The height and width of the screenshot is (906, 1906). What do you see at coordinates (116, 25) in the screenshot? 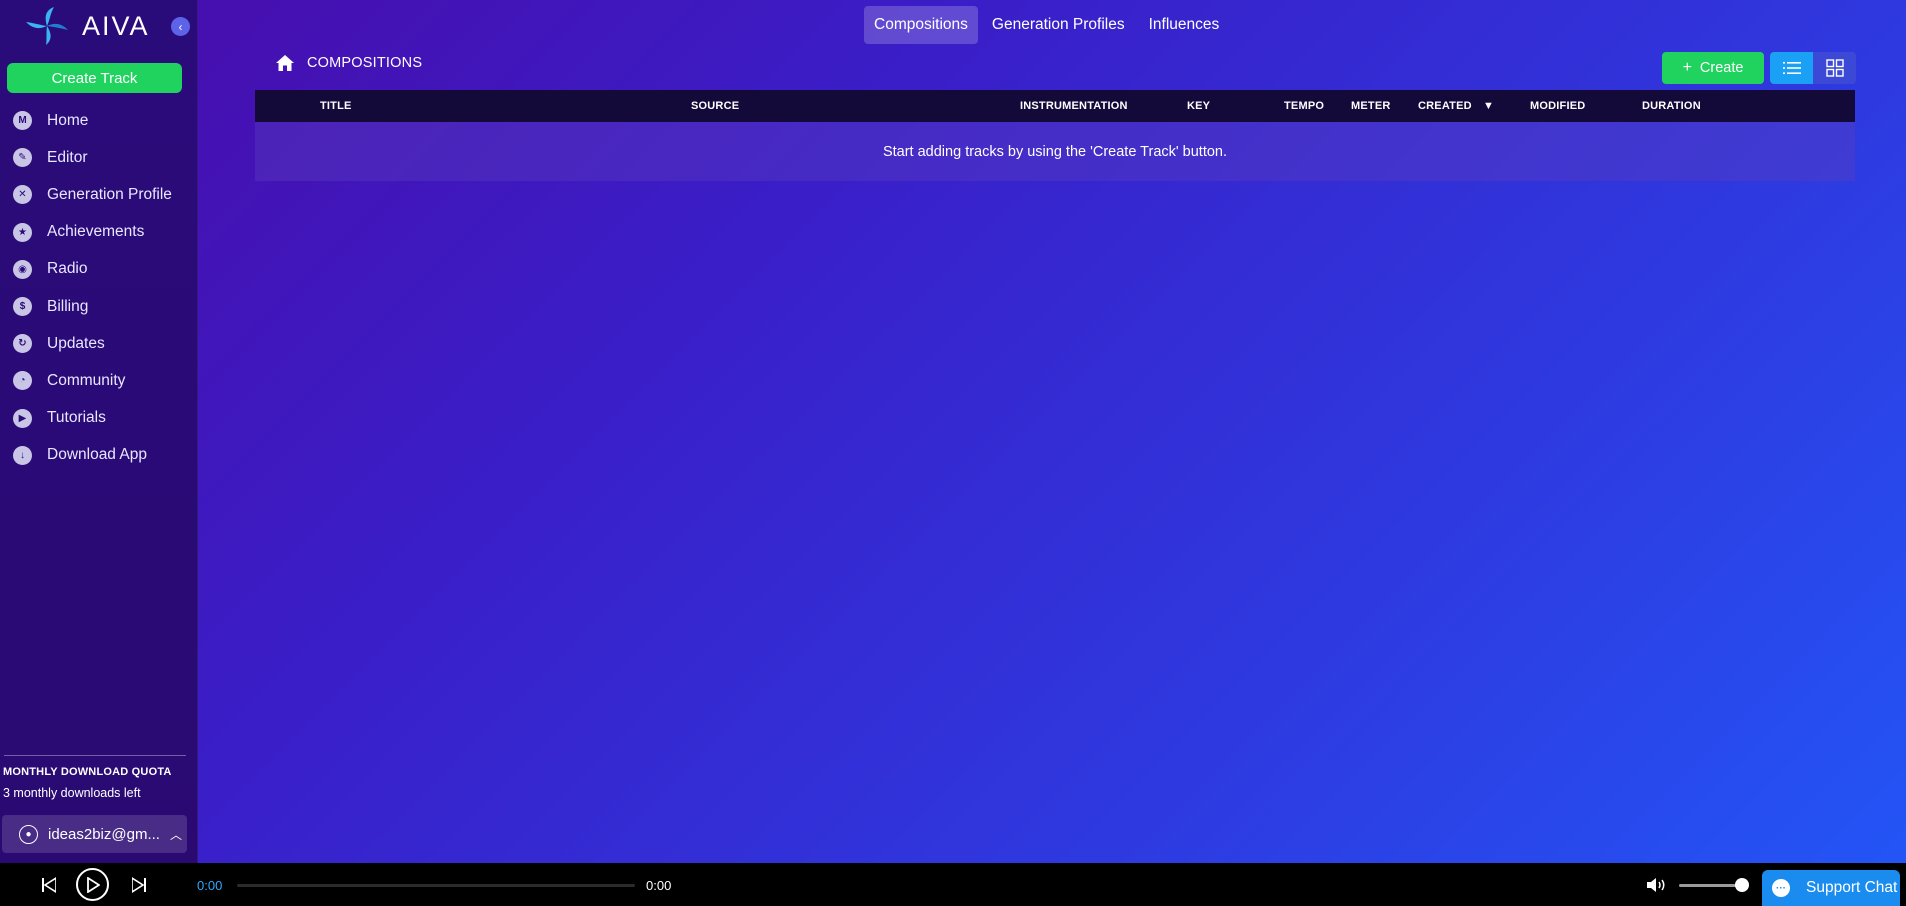
I see `app-name: AIVA` at bounding box center [116, 25].